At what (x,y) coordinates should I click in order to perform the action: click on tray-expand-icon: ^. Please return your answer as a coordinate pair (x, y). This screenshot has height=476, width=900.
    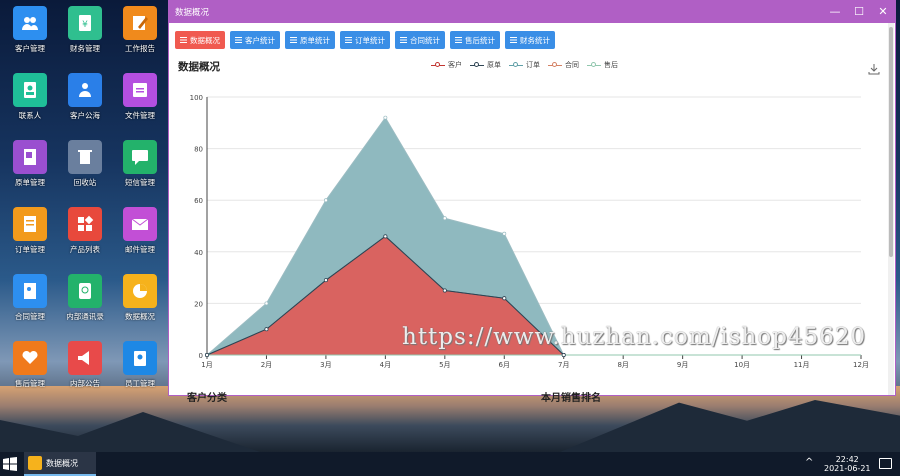
    Looking at the image, I should click on (809, 462).